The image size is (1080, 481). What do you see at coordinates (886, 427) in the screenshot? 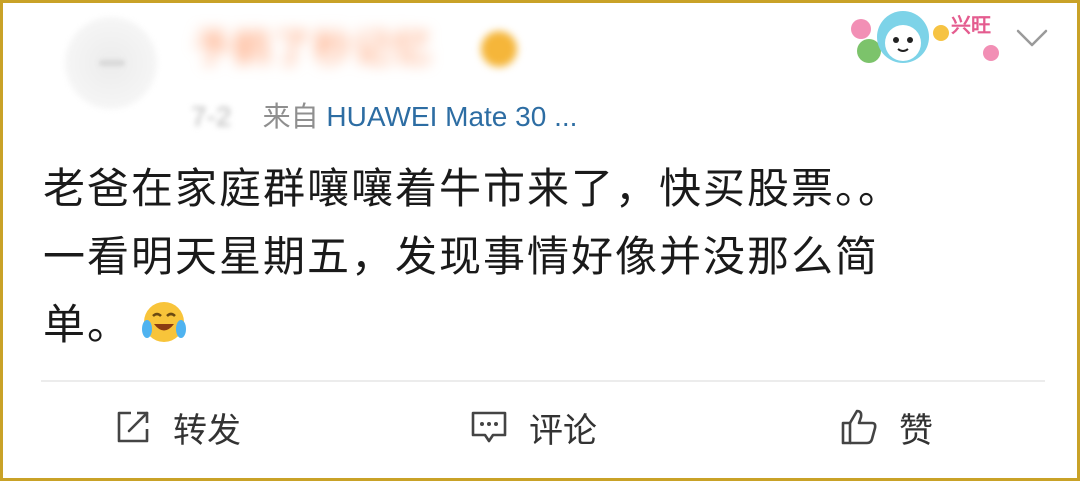
I see `like-button: 赞` at bounding box center [886, 427].